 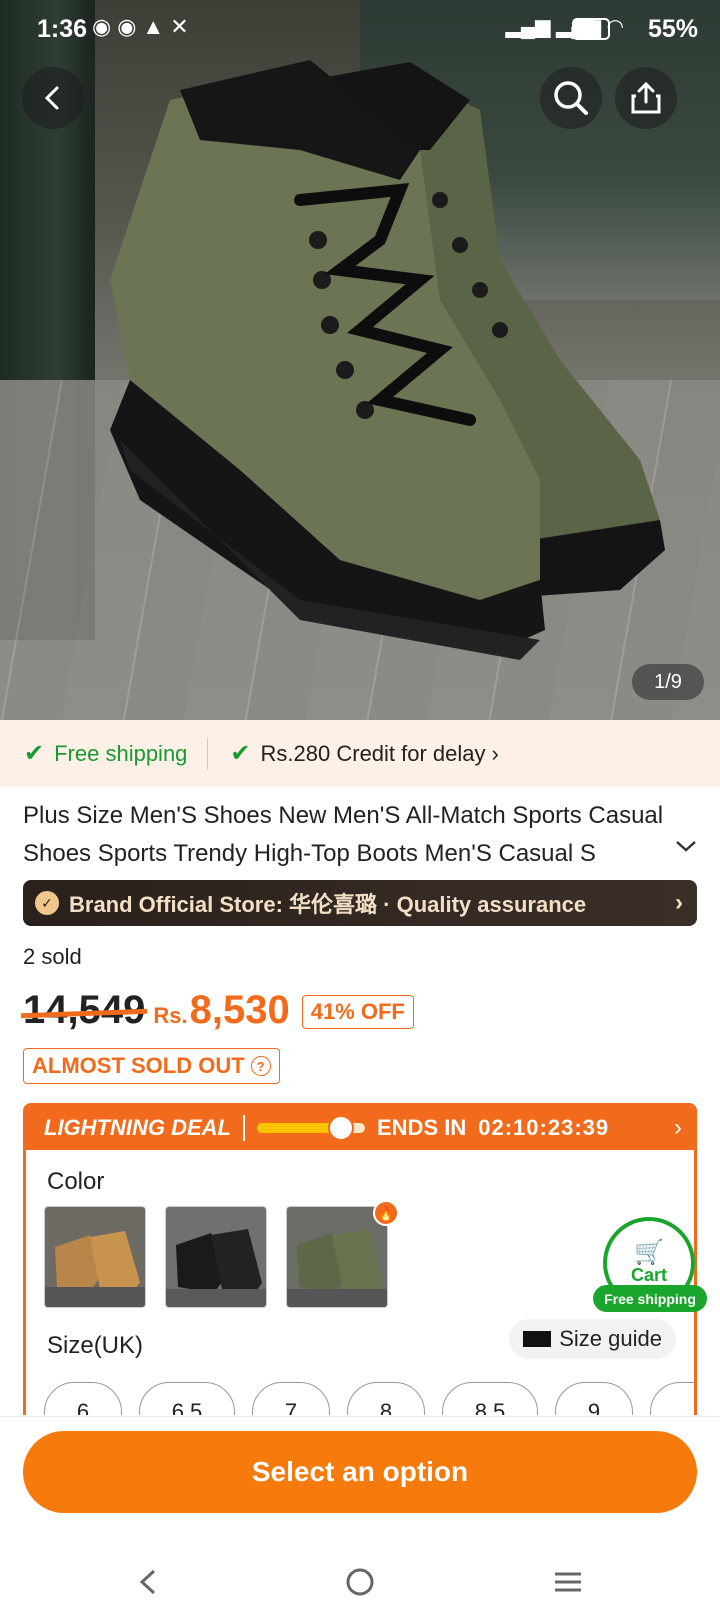 What do you see at coordinates (148, 1582) in the screenshot?
I see `nav-back-icon` at bounding box center [148, 1582].